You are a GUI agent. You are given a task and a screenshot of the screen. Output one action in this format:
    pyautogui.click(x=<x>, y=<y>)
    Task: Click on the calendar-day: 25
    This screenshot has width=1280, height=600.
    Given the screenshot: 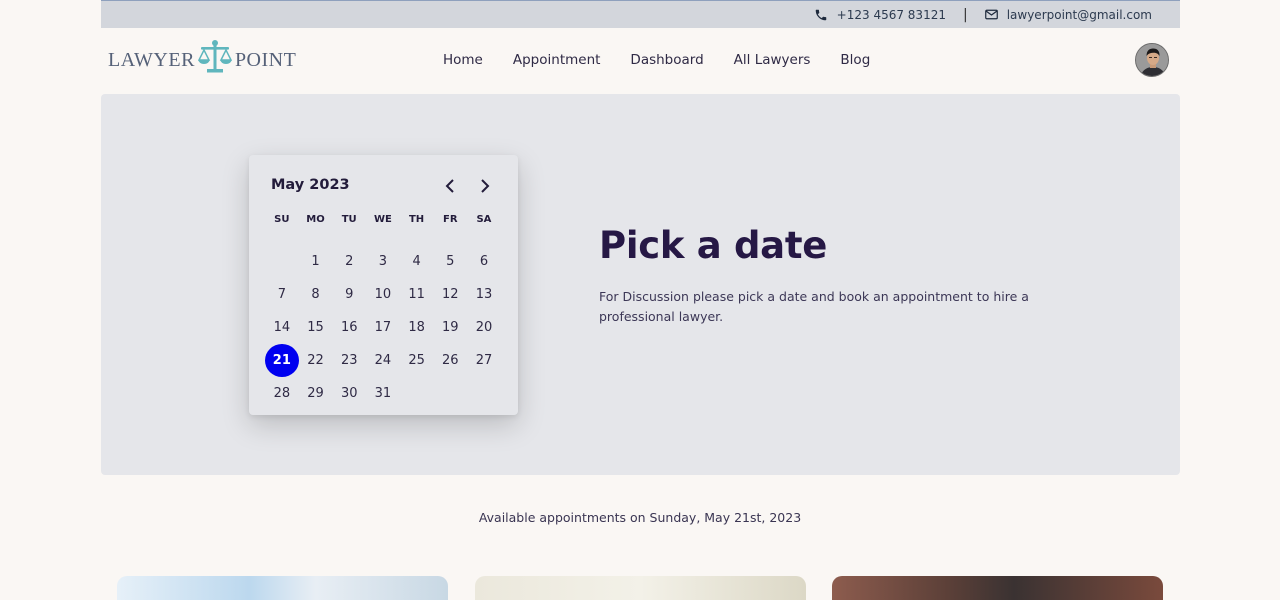 What is the action you would take?
    pyautogui.click(x=417, y=360)
    